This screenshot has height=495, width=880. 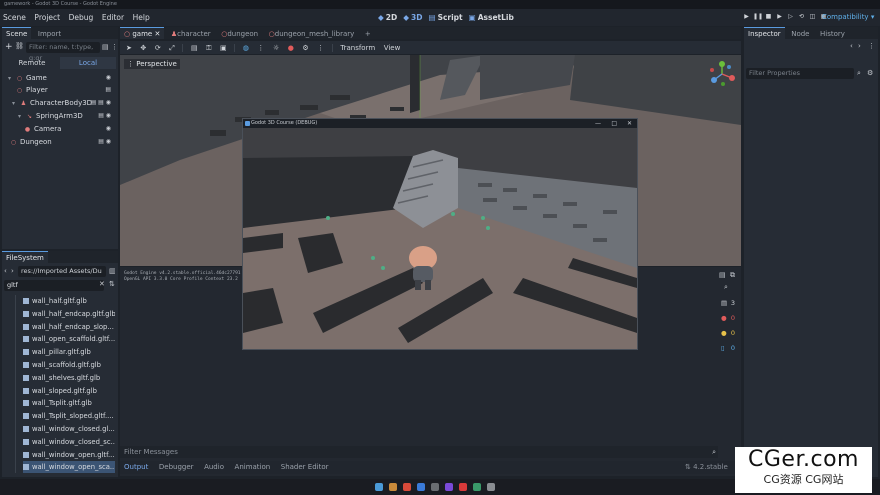 I want to click on filter-messages-input: Filter Messages ⌕, so click(x=419, y=452).